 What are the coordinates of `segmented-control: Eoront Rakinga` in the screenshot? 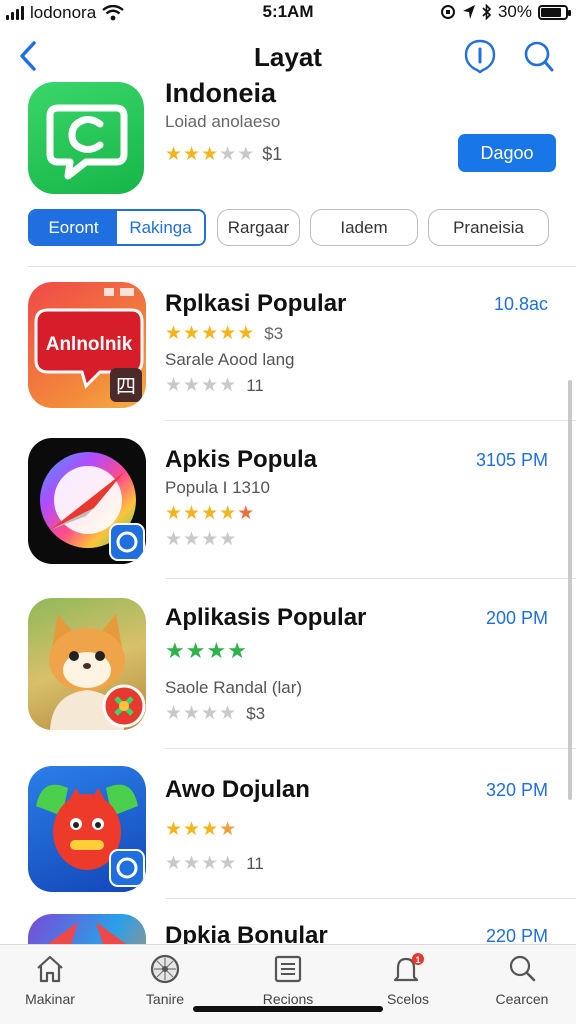 It's located at (117, 227).